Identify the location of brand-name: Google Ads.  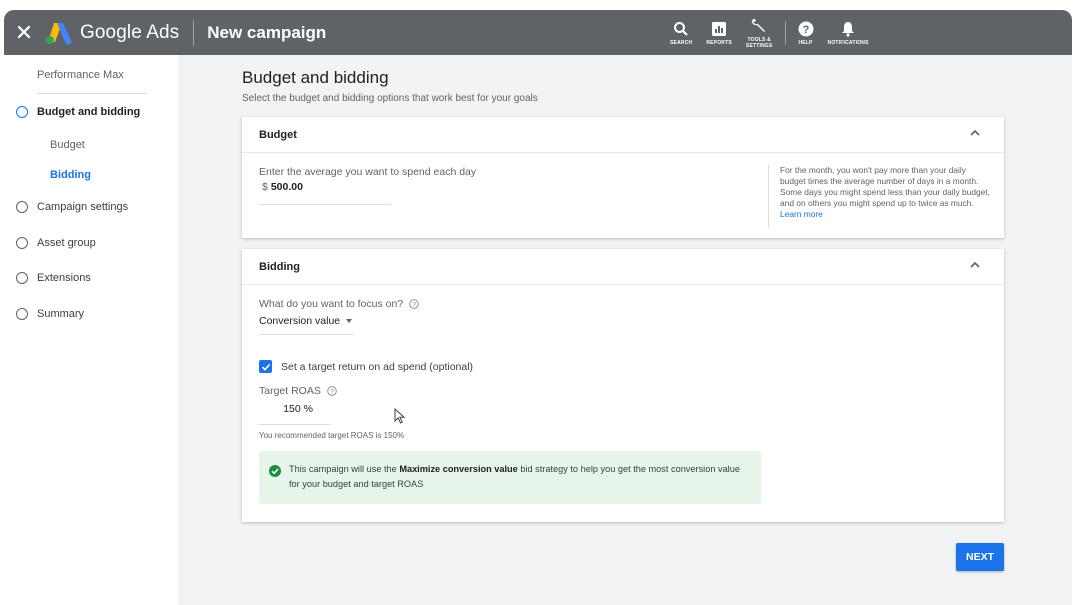
(130, 32).